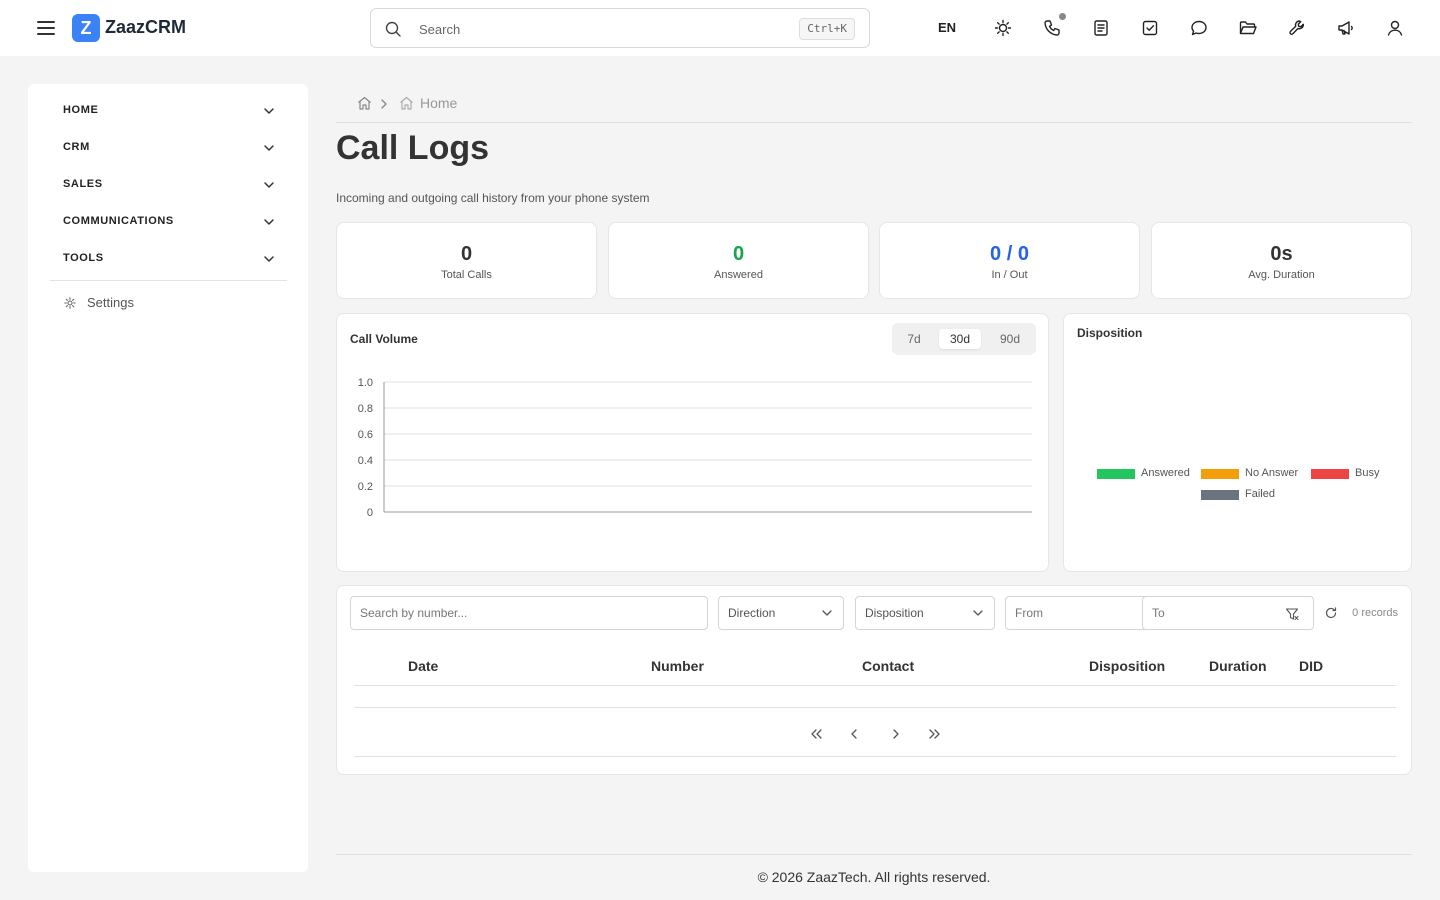 The image size is (1440, 900). Describe the element at coordinates (118, 221) in the screenshot. I see `sidebar-item-label: COMMUNICATIONS` at that location.